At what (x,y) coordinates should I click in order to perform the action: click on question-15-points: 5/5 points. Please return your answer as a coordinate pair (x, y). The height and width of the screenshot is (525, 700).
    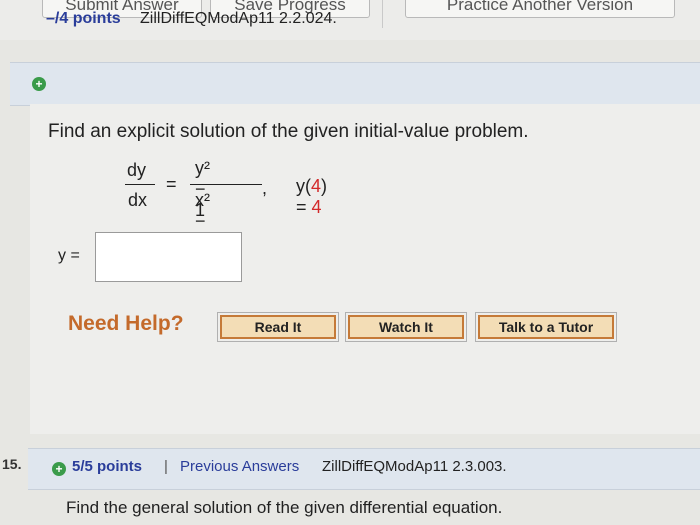
    Looking at the image, I should click on (107, 466).